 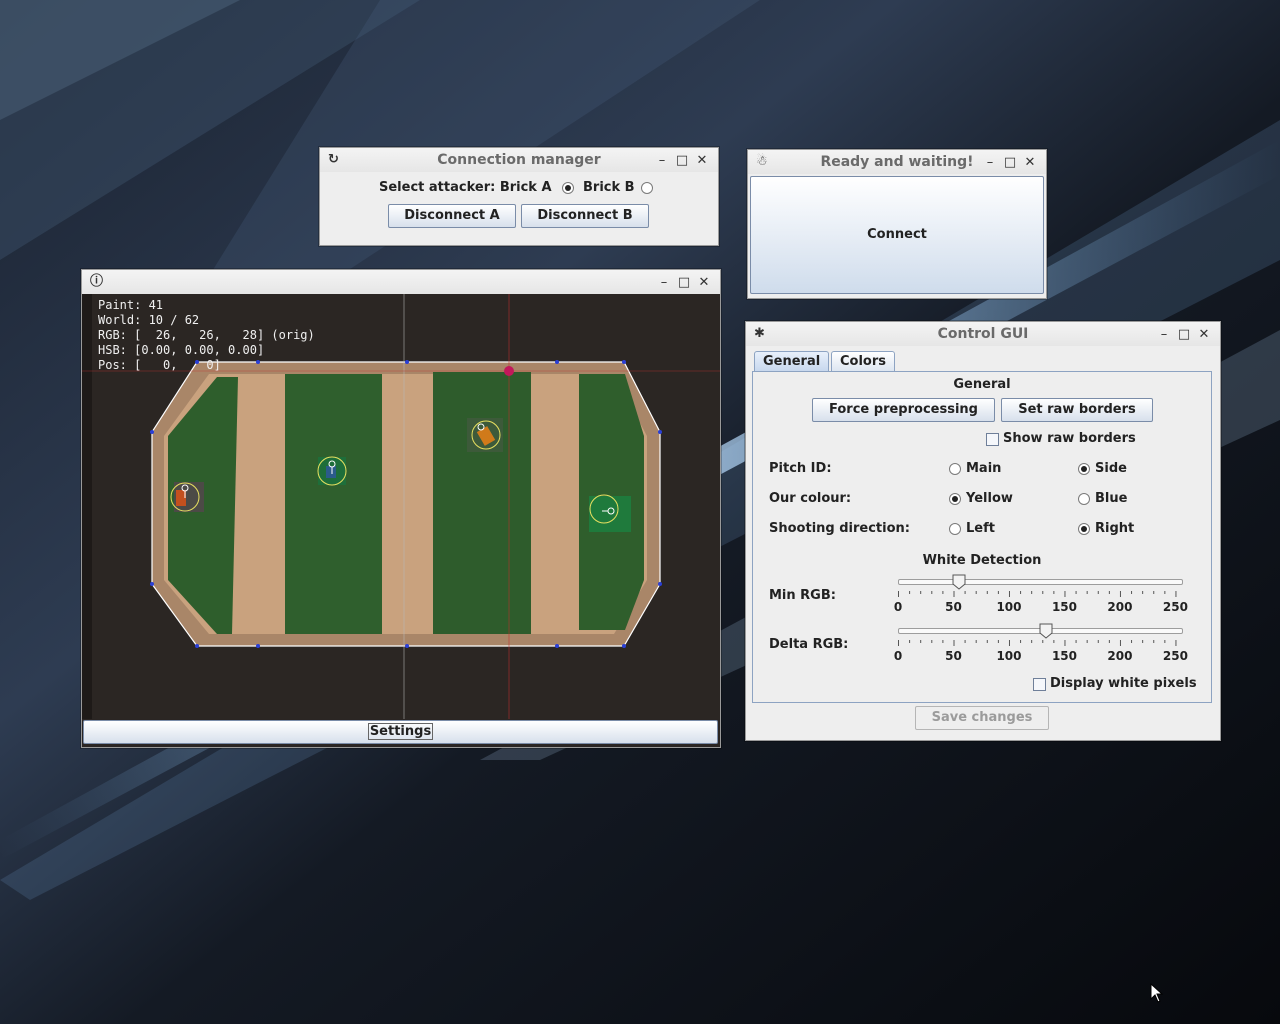 What do you see at coordinates (1046, 631) in the screenshot?
I see `delta-rgb-slider-thumb` at bounding box center [1046, 631].